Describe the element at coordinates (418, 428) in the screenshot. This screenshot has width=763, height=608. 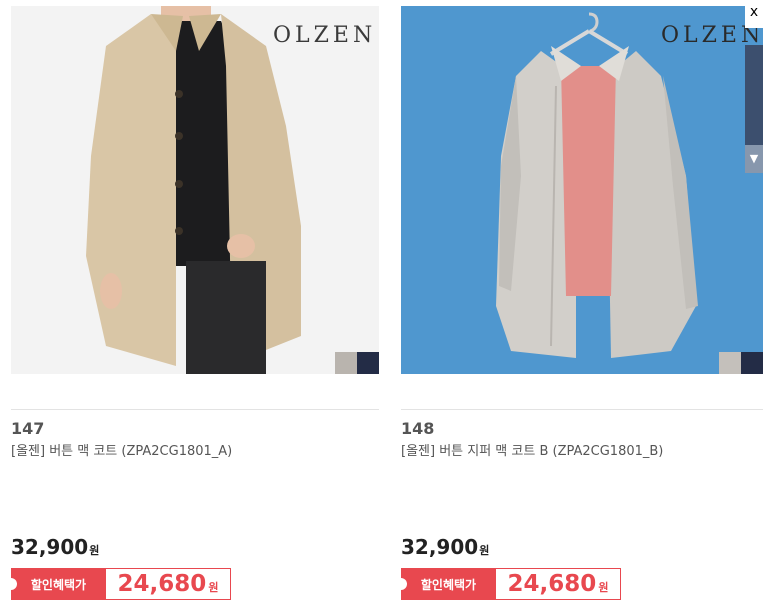
I see `product-number: 148` at that location.